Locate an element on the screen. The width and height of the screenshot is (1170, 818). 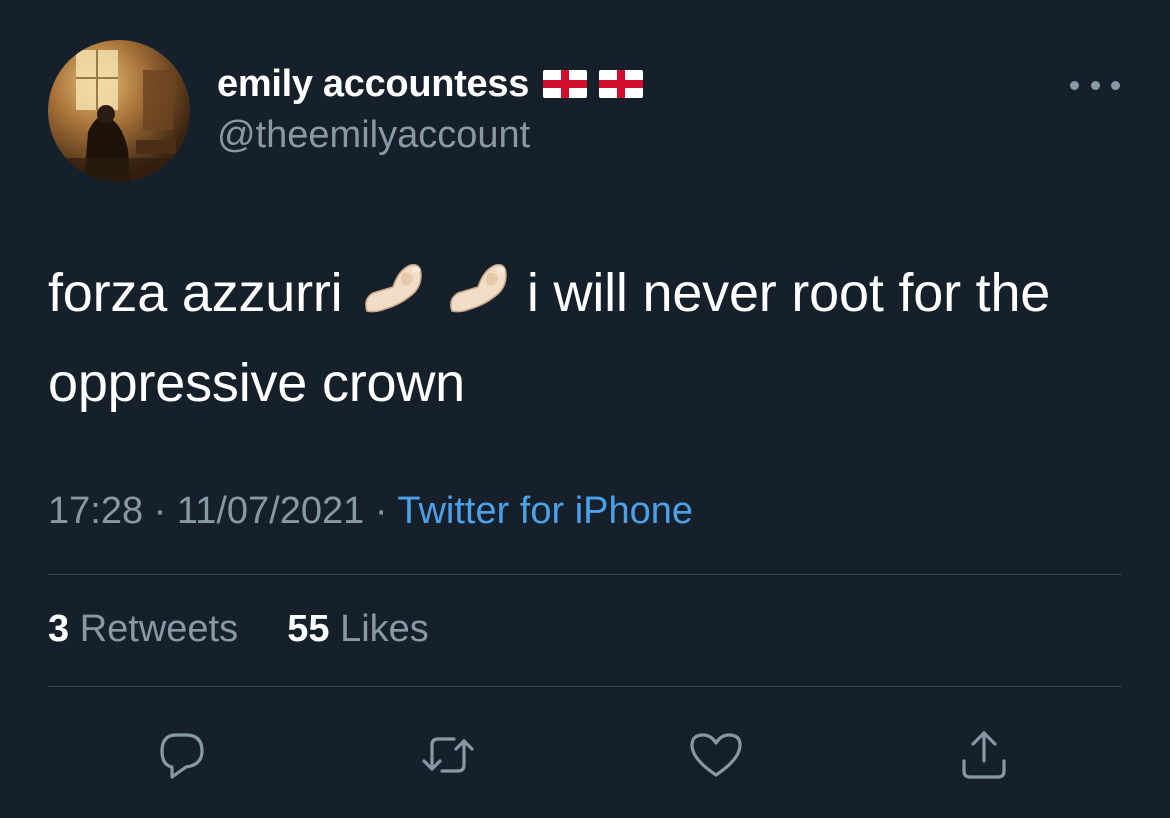
retweets-count: 3 is located at coordinates (59, 629).